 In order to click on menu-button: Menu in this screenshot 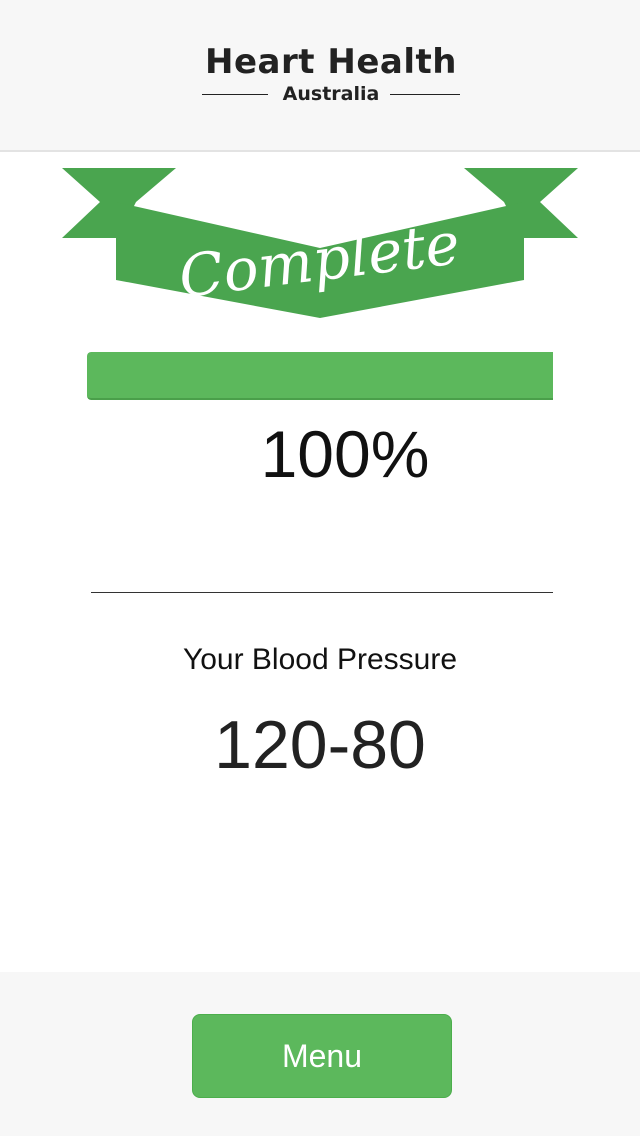, I will do `click(322, 1056)`.